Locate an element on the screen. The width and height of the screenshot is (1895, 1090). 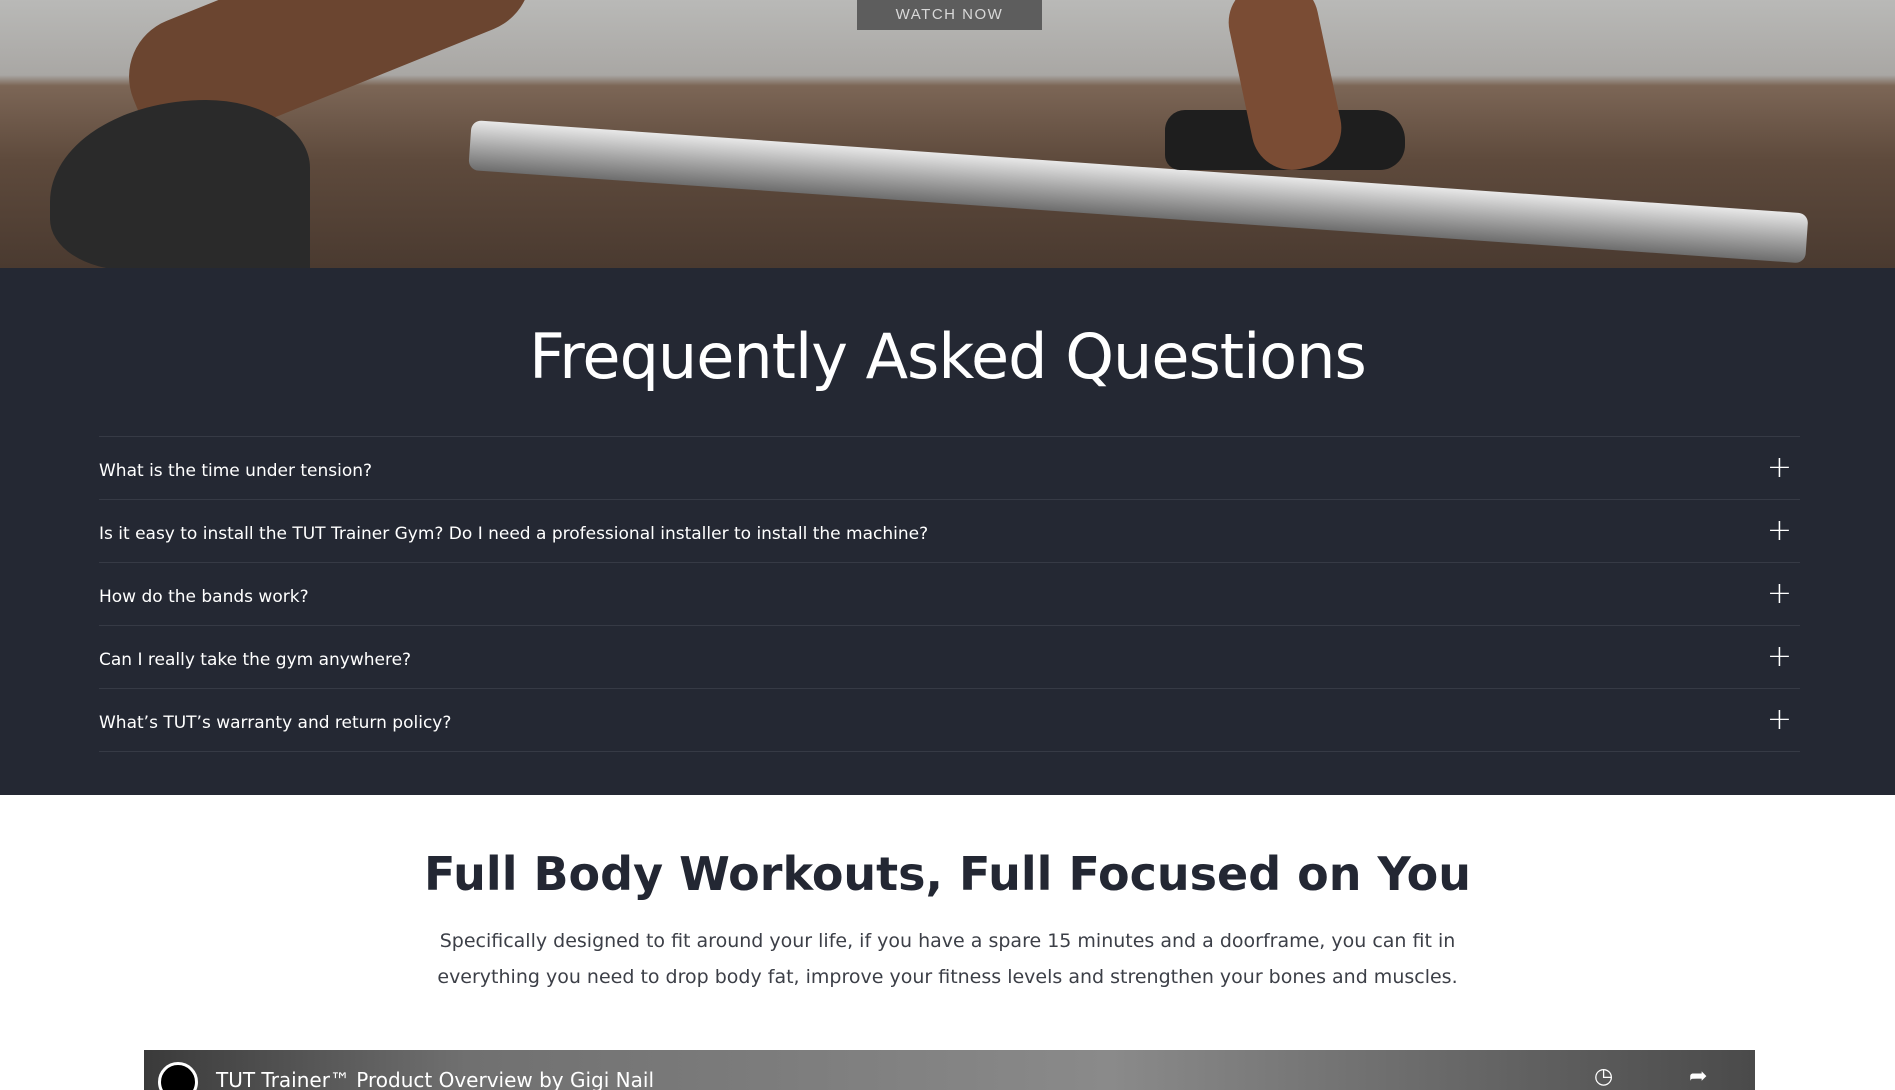
channel-avatar is located at coordinates (178, 1076).